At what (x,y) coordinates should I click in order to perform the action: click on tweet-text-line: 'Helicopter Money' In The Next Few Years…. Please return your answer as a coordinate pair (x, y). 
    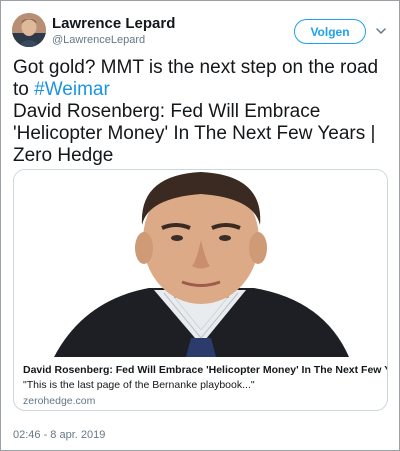
    Looking at the image, I should click on (194, 133).